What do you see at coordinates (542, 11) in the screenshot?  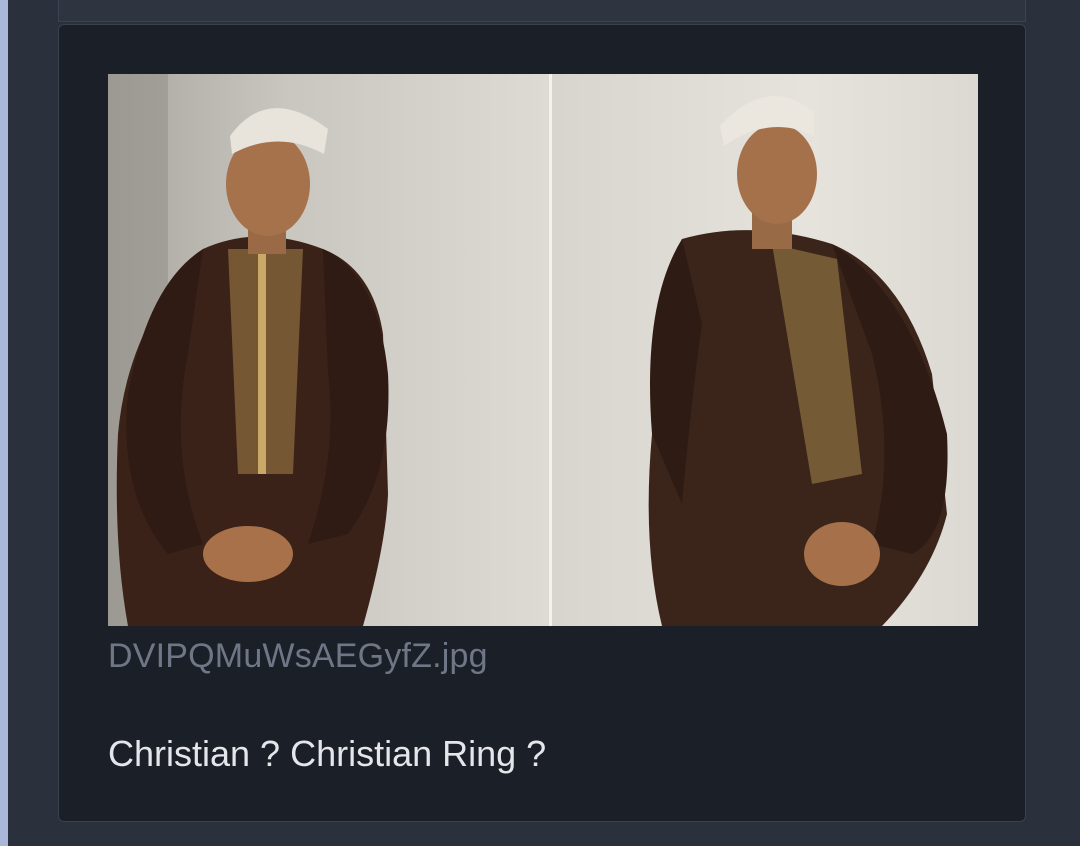 I see `previous-post-card-edge` at bounding box center [542, 11].